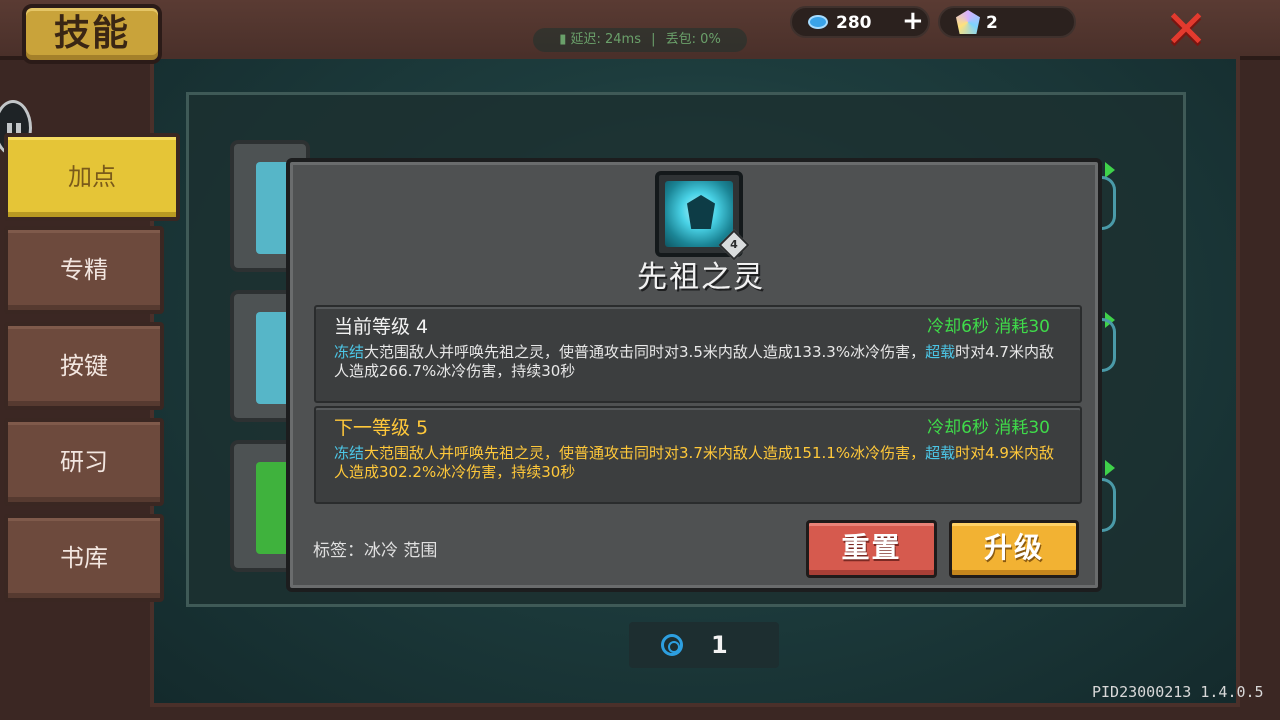 The height and width of the screenshot is (720, 1280). Describe the element at coordinates (693, 39) in the screenshot. I see `packet-loss-label: 丢包: 0%` at that location.